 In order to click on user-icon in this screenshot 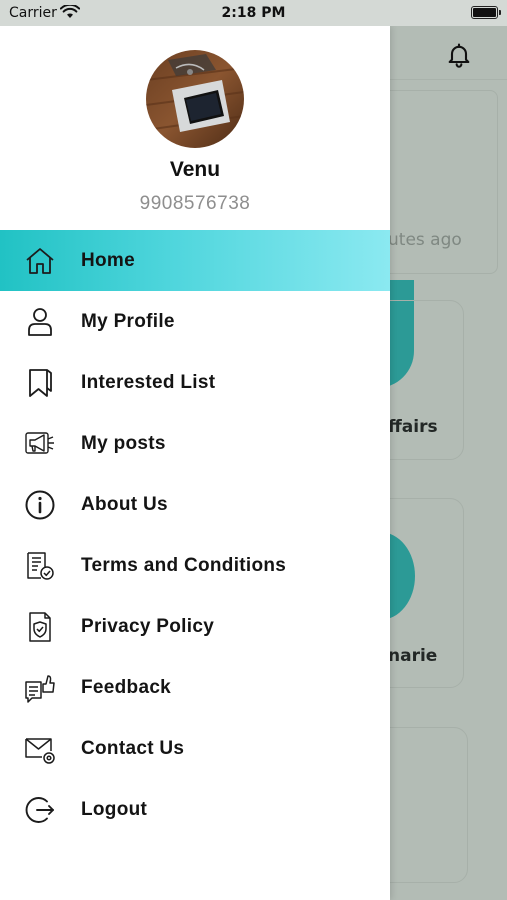, I will do `click(40, 322)`.